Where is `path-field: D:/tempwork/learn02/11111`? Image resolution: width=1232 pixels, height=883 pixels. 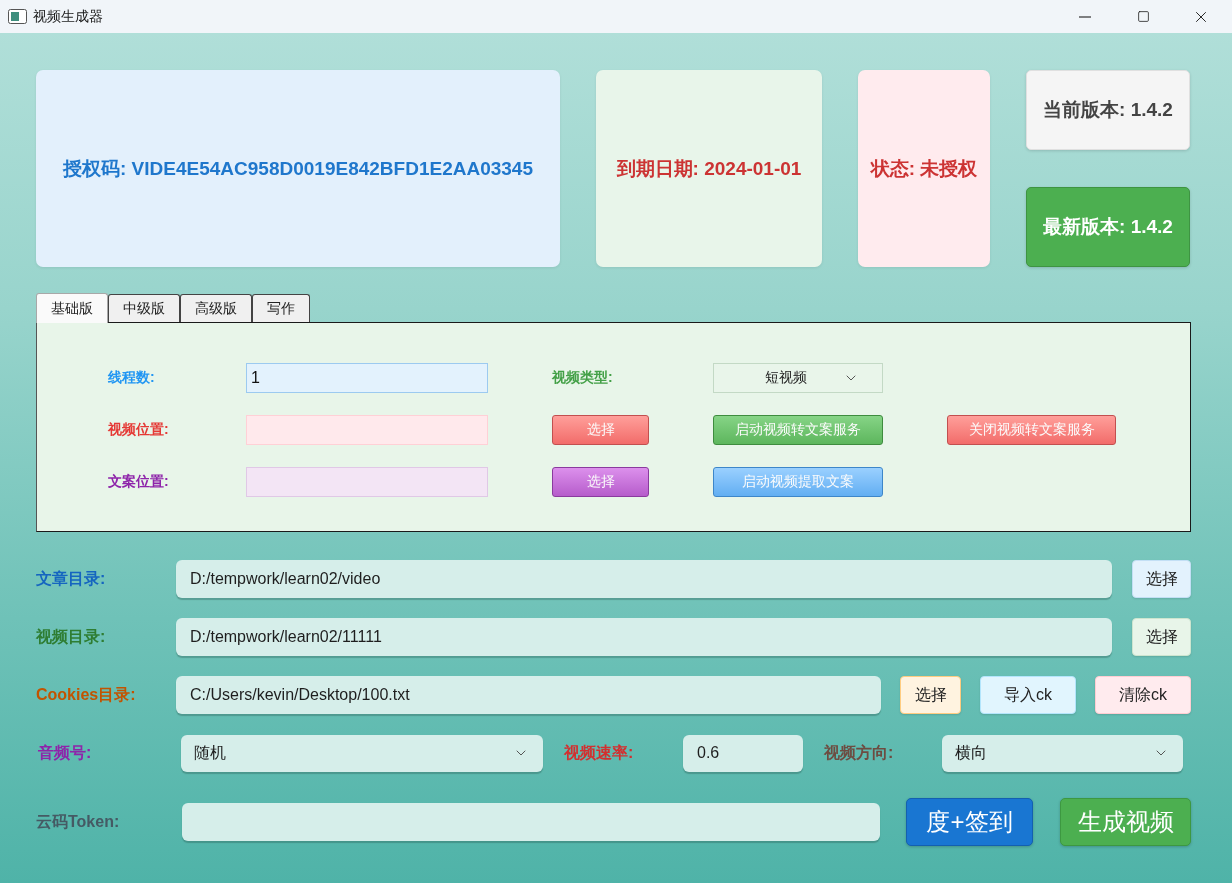
path-field: D:/tempwork/learn02/11111 is located at coordinates (644, 637).